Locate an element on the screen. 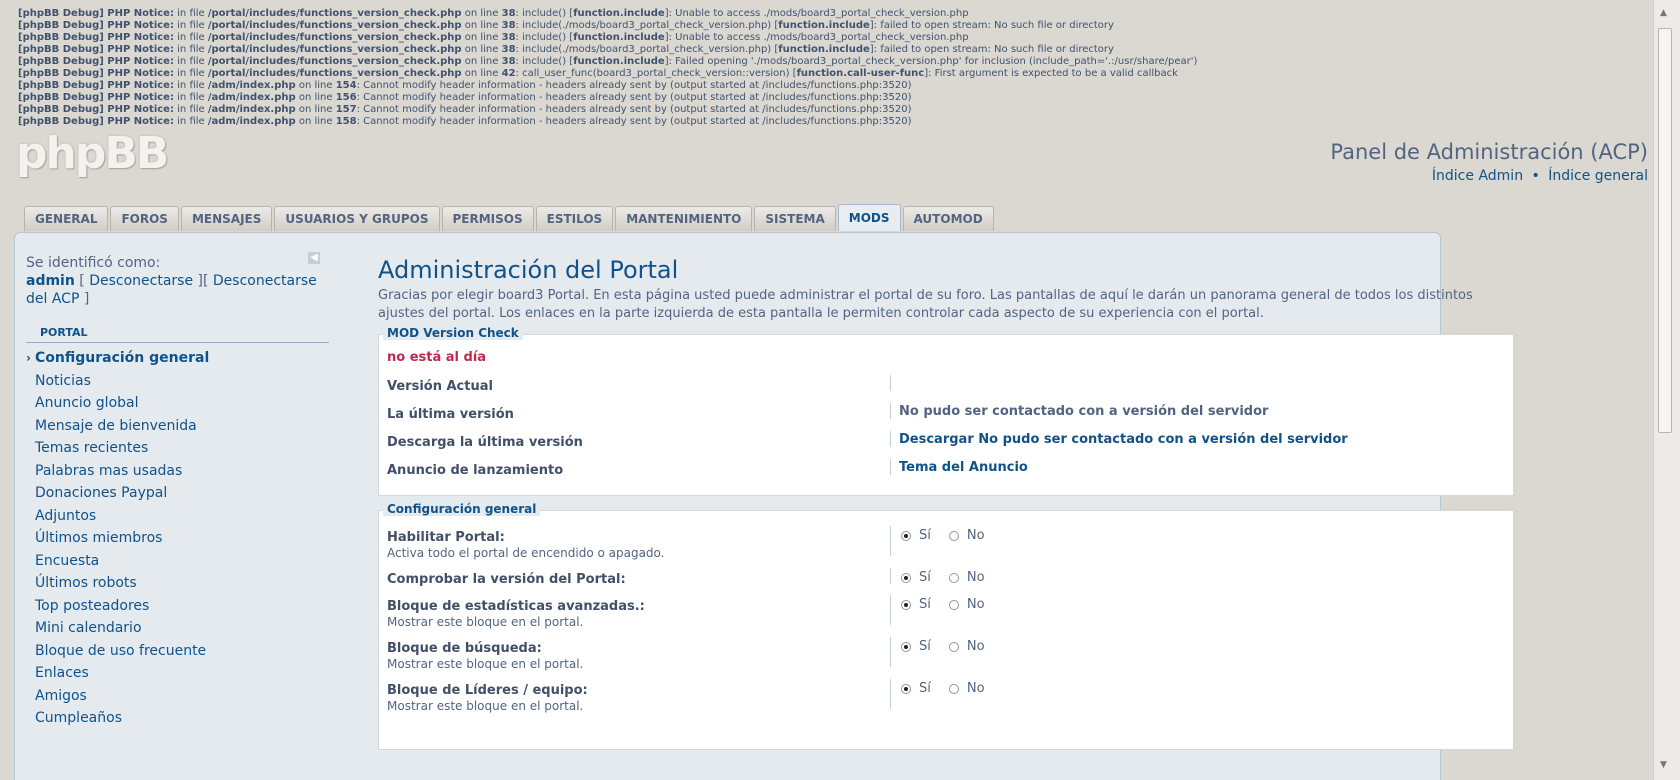 The width and height of the screenshot is (1680, 780). config-row: Comprobar la versión del Portal: Sí No is located at coordinates (946, 577).